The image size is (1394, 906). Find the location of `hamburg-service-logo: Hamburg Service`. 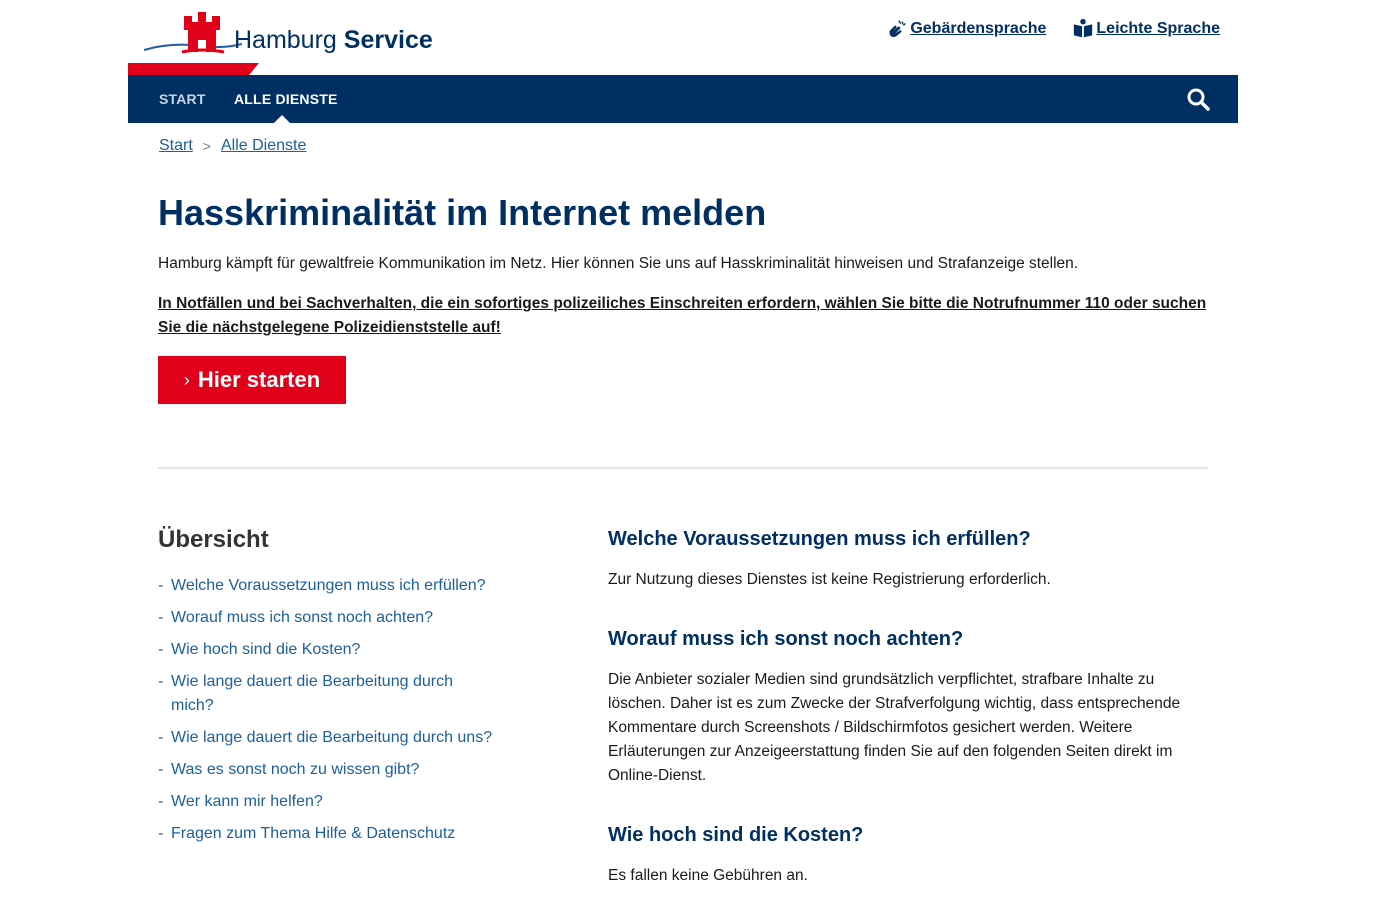

hamburg-service-logo: Hamburg Service is located at coordinates (292, 36).